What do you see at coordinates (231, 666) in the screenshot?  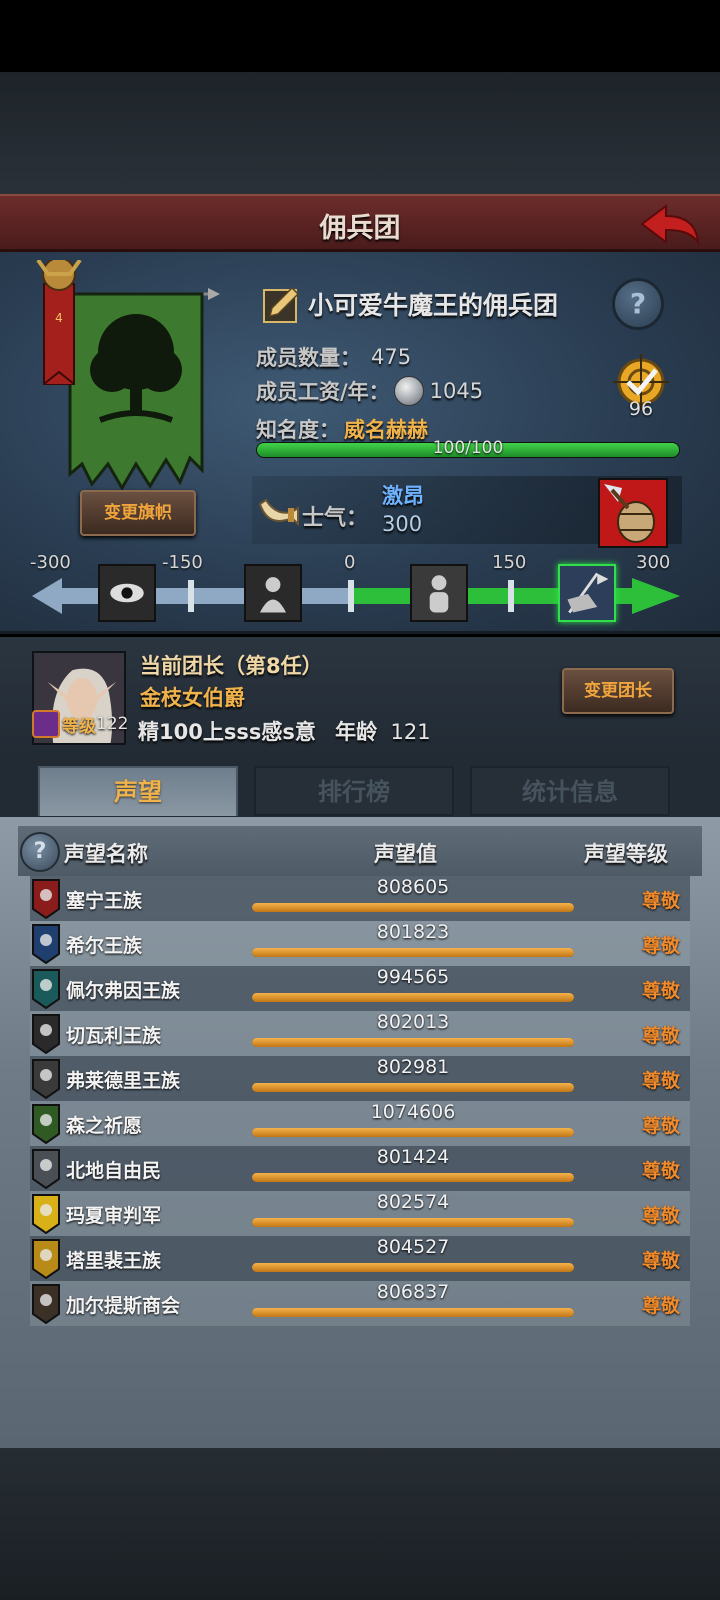 I see `leader-title: 当前团长（第8任）` at bounding box center [231, 666].